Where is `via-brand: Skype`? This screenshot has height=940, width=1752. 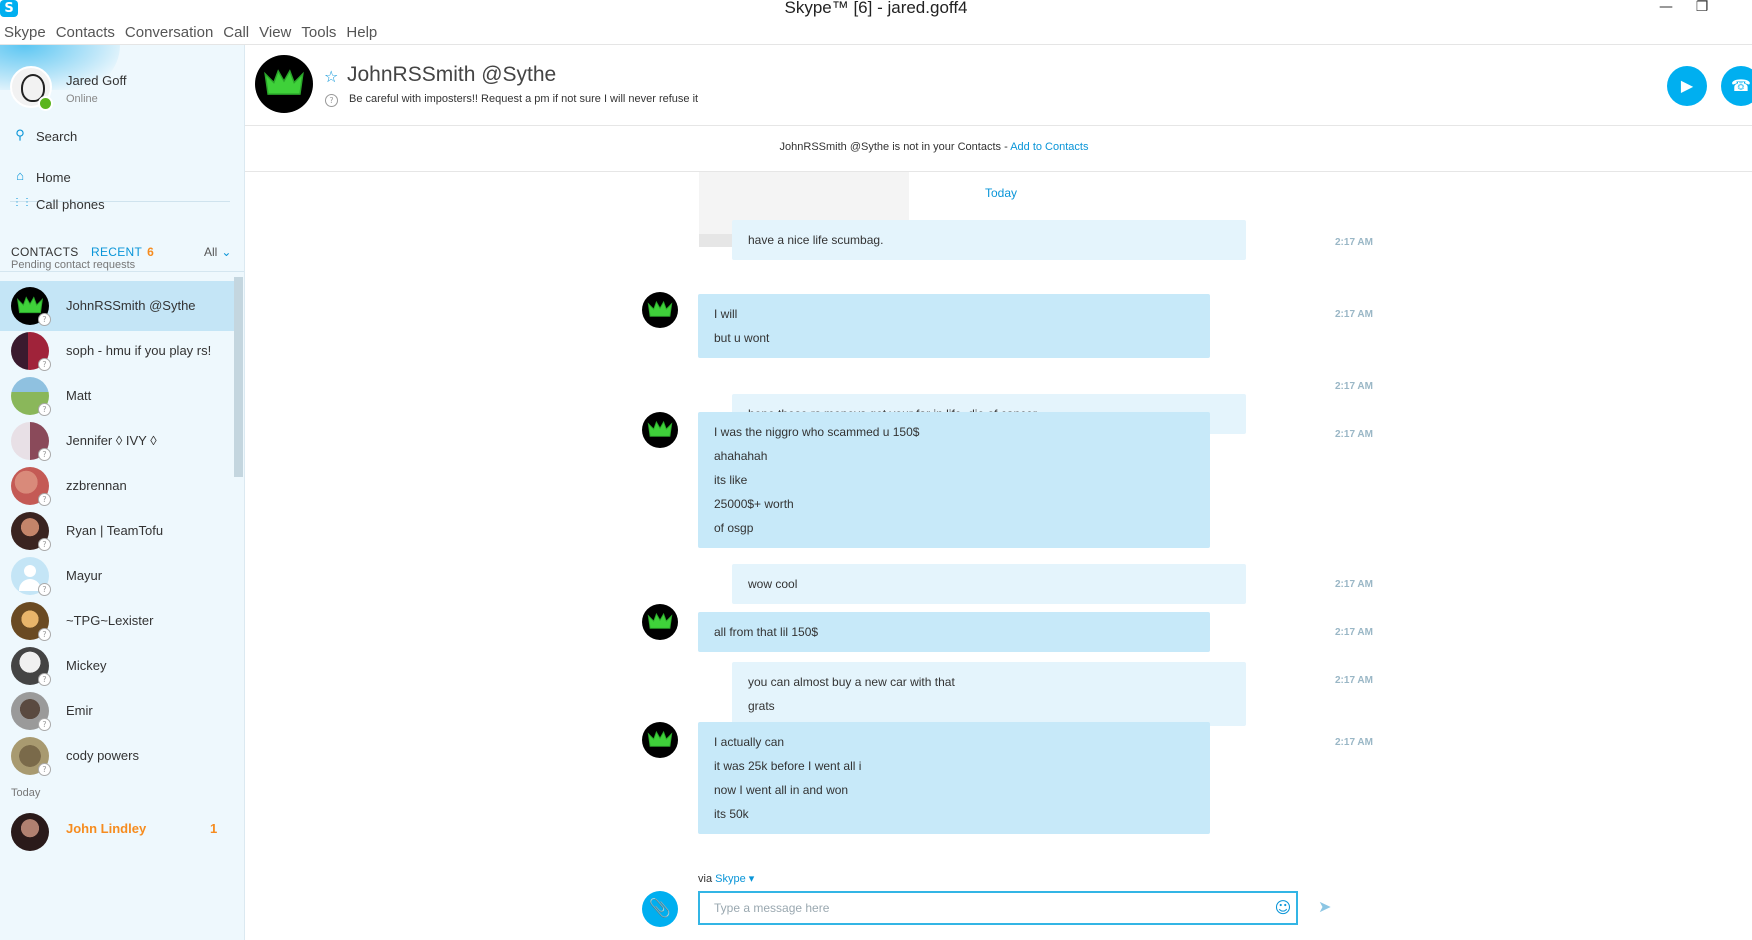 via-brand: Skype is located at coordinates (730, 879).